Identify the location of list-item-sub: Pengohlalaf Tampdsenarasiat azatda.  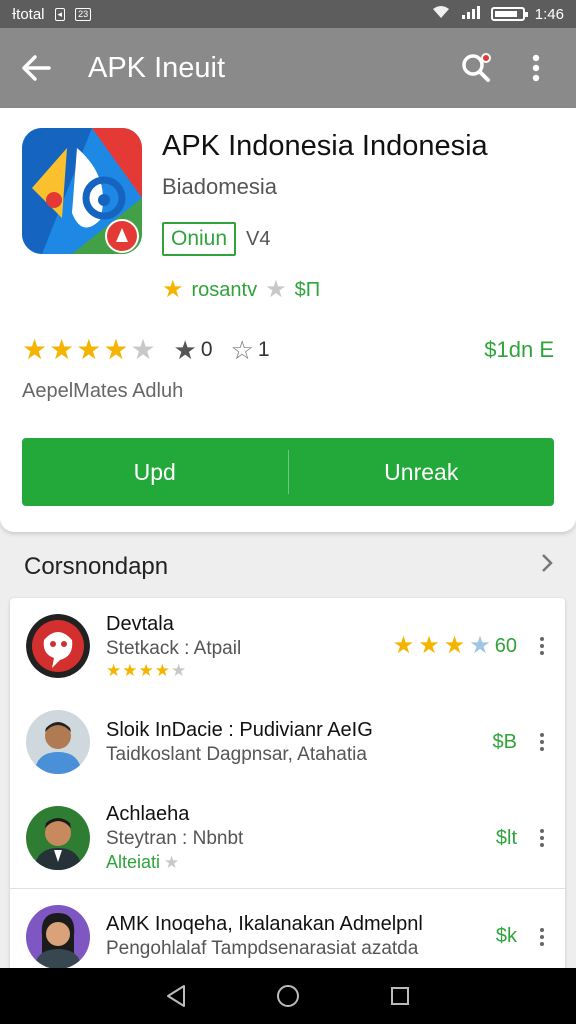
(262, 948).